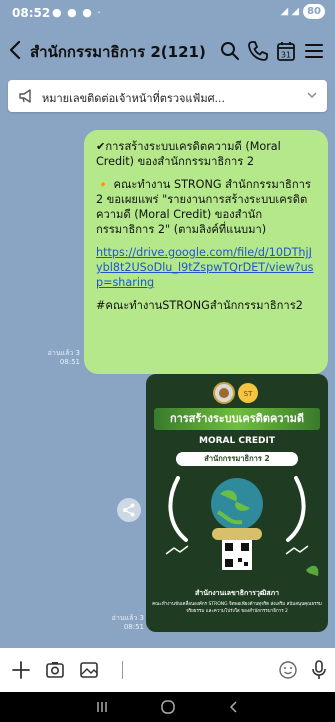  Describe the element at coordinates (122, 623) in the screenshot. I see `poster-meta: อ่านแล้ว 3 08:51` at that location.